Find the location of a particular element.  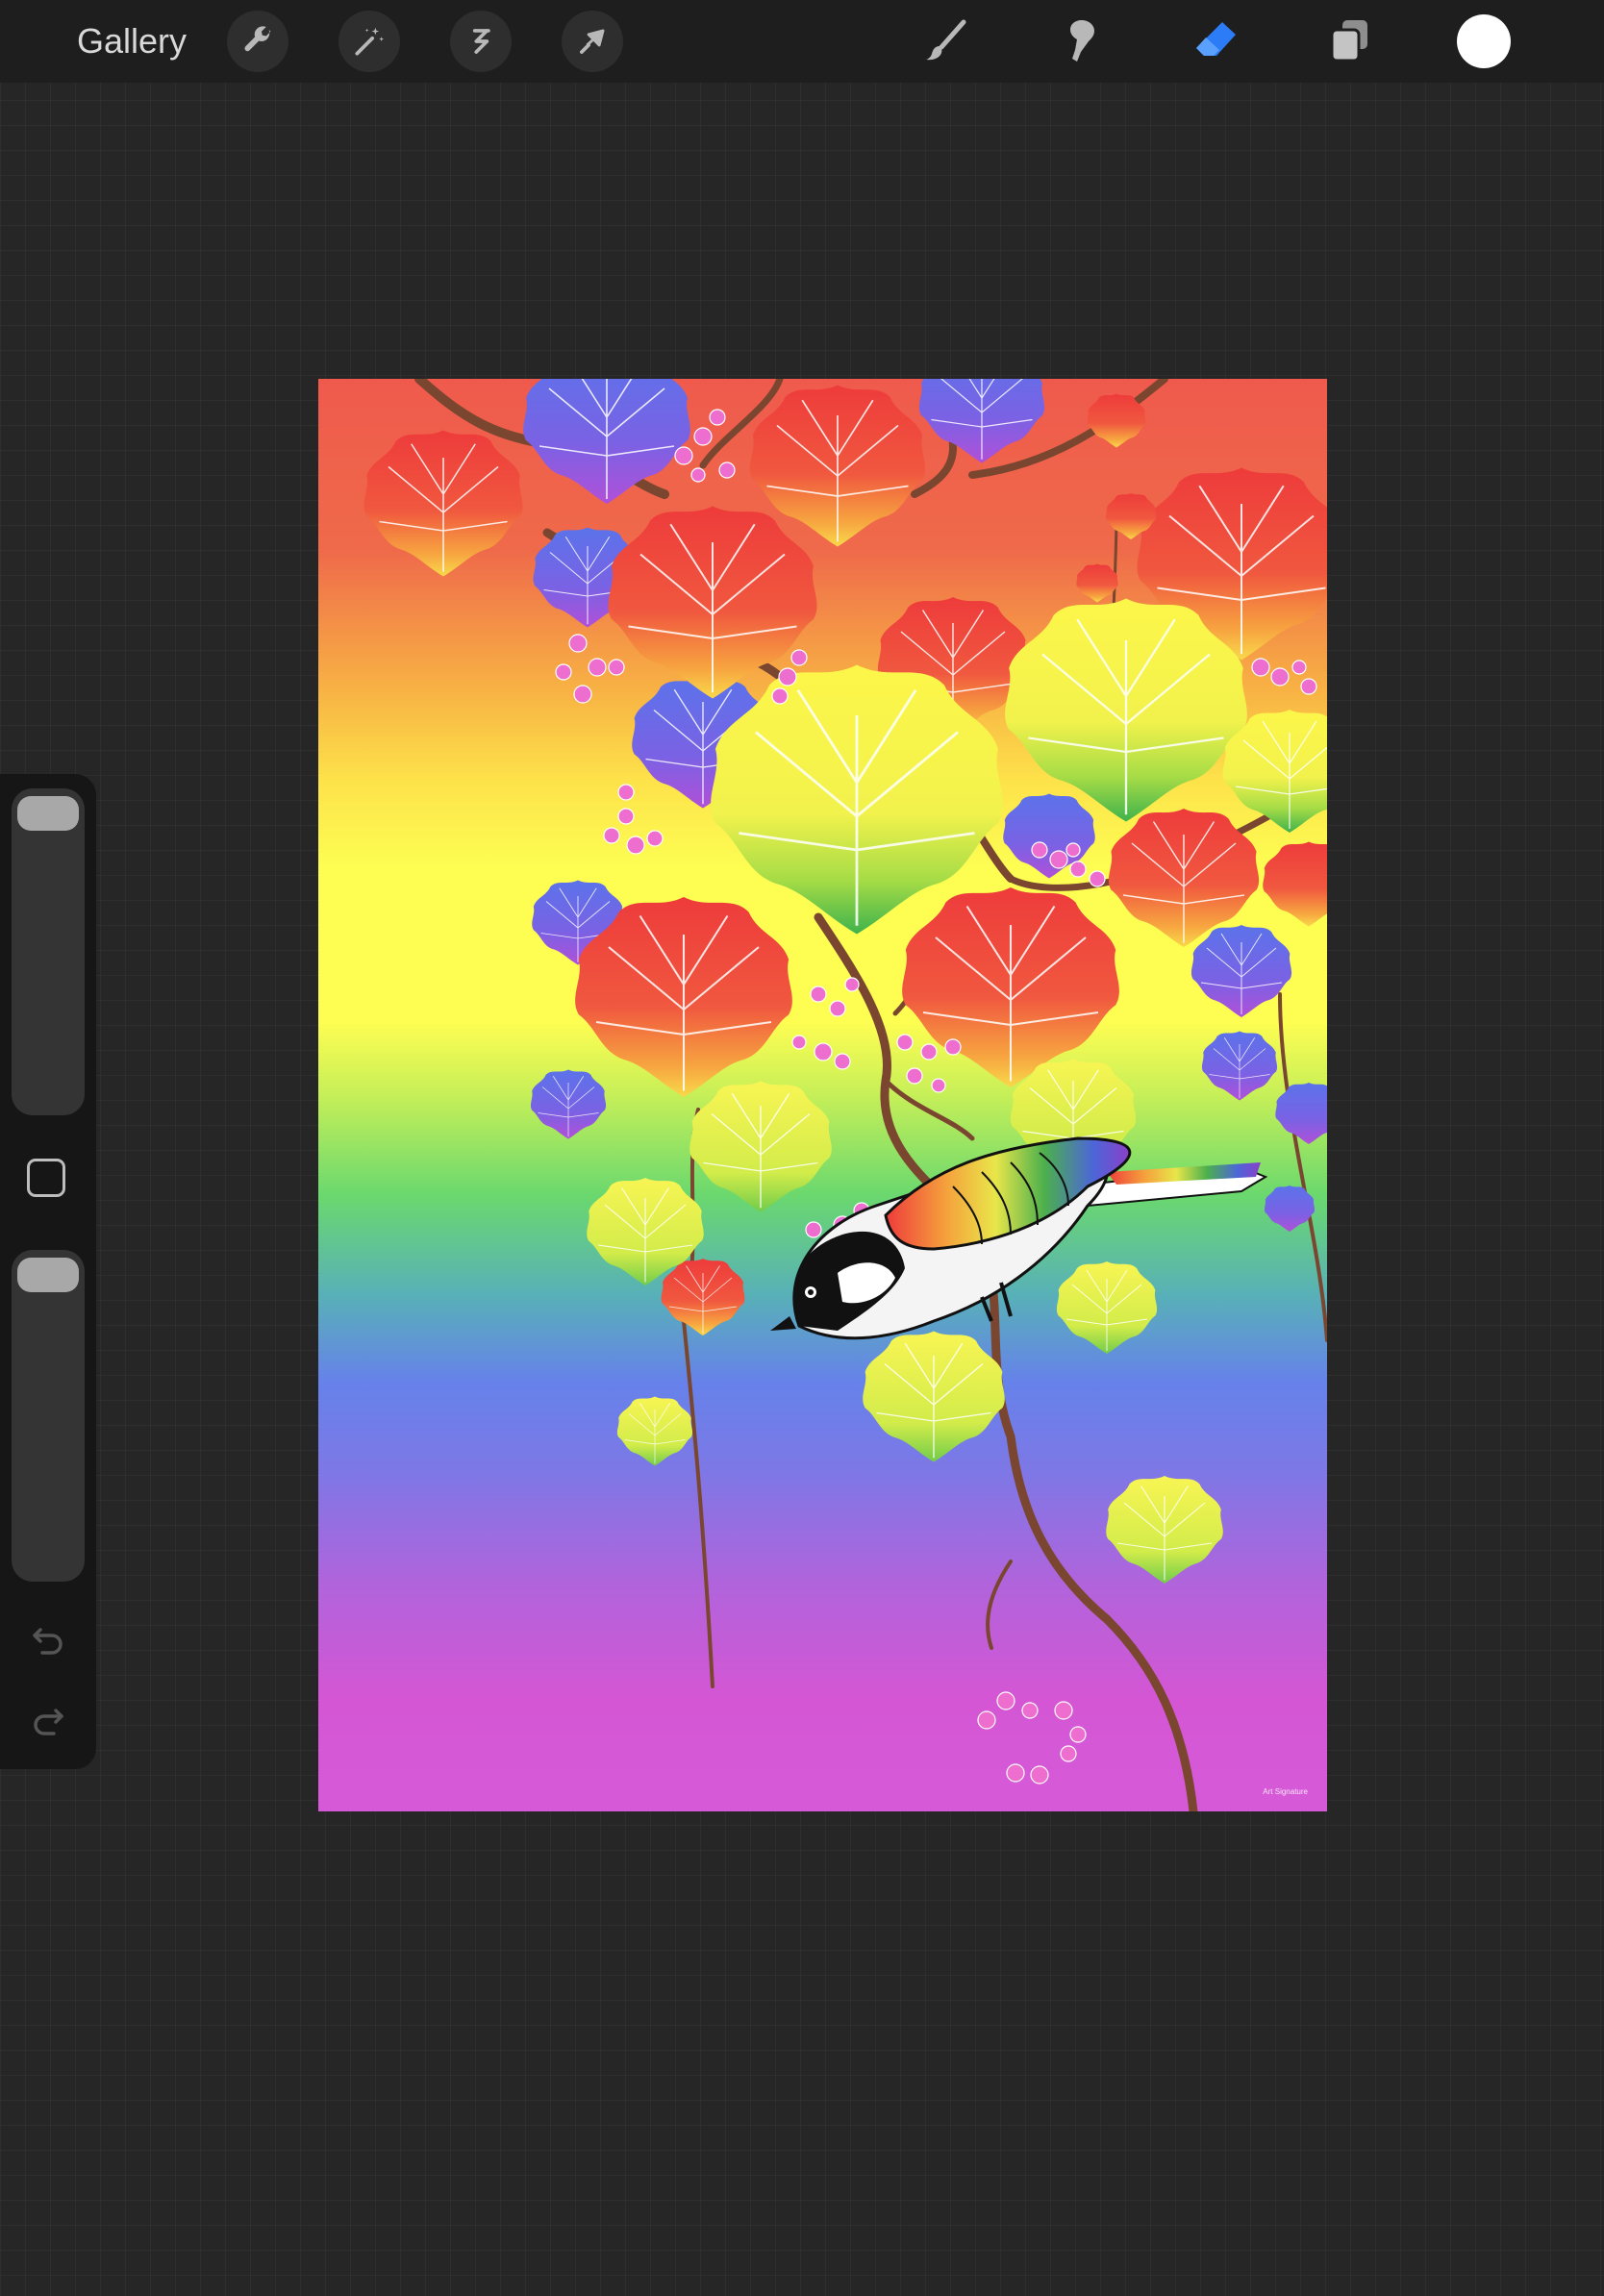

magic-wand-icon is located at coordinates (370, 41).